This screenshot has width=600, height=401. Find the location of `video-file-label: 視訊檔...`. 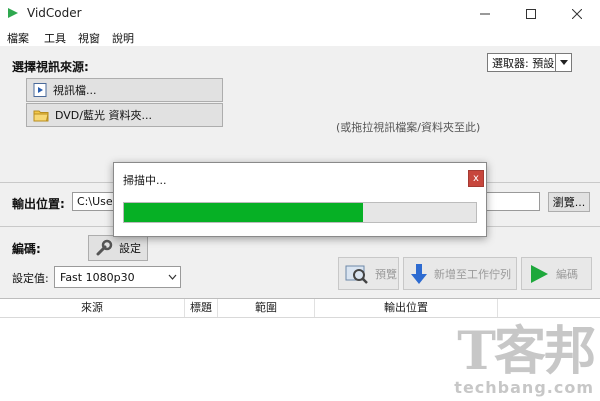

video-file-label: 視訊檔... is located at coordinates (75, 90).